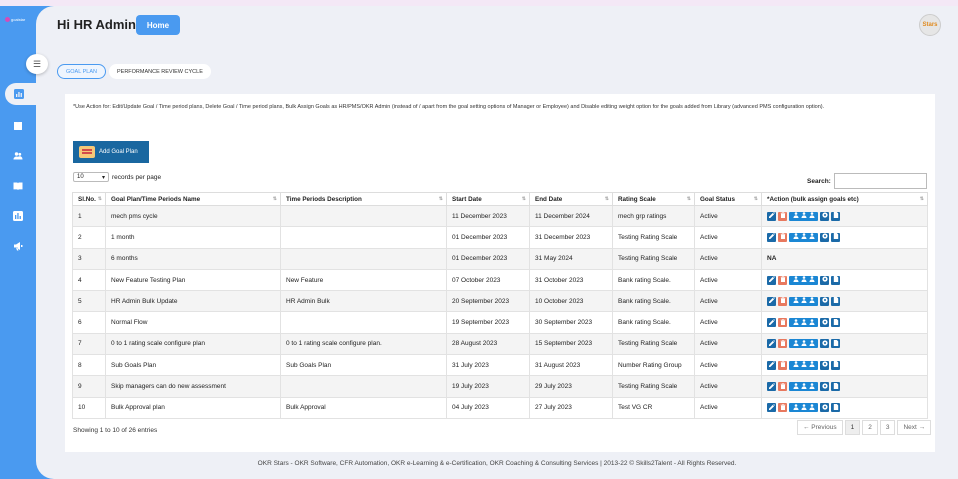 The width and height of the screenshot is (958, 479). What do you see at coordinates (89, 407) in the screenshot?
I see `cell-sl-no: 10` at bounding box center [89, 407].